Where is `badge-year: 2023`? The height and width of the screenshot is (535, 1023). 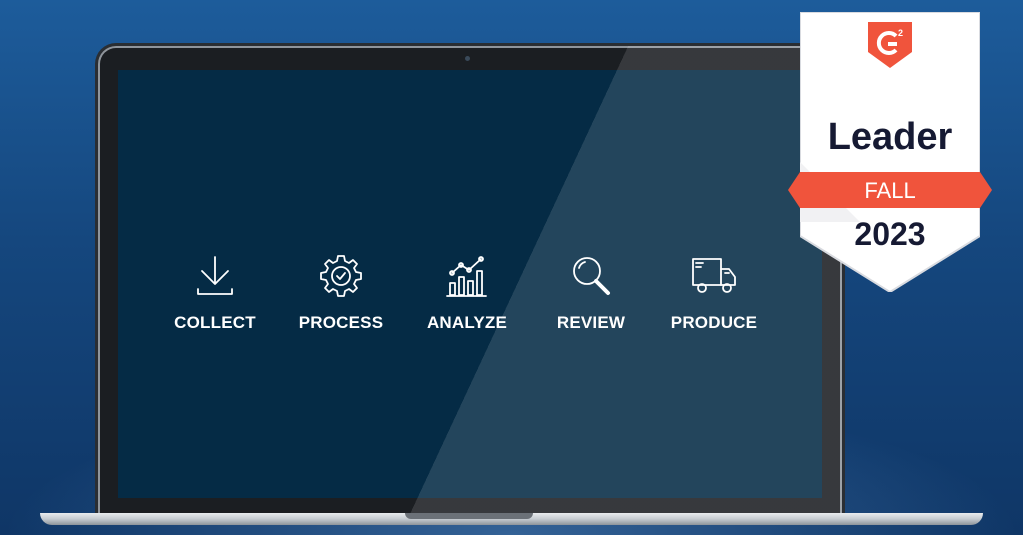 badge-year: 2023 is located at coordinates (890, 234).